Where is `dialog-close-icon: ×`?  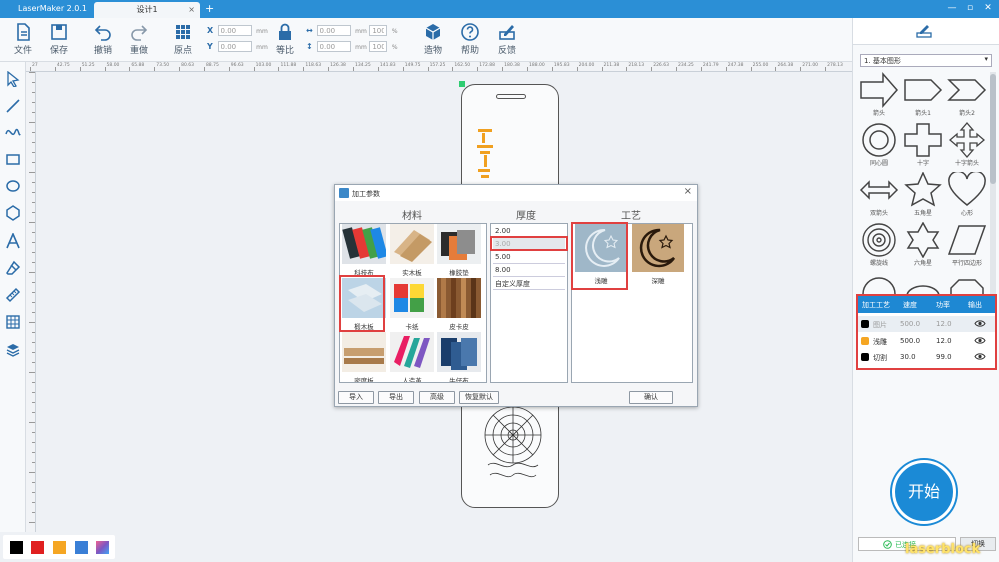
dialog-close-icon: × is located at coordinates (688, 191).